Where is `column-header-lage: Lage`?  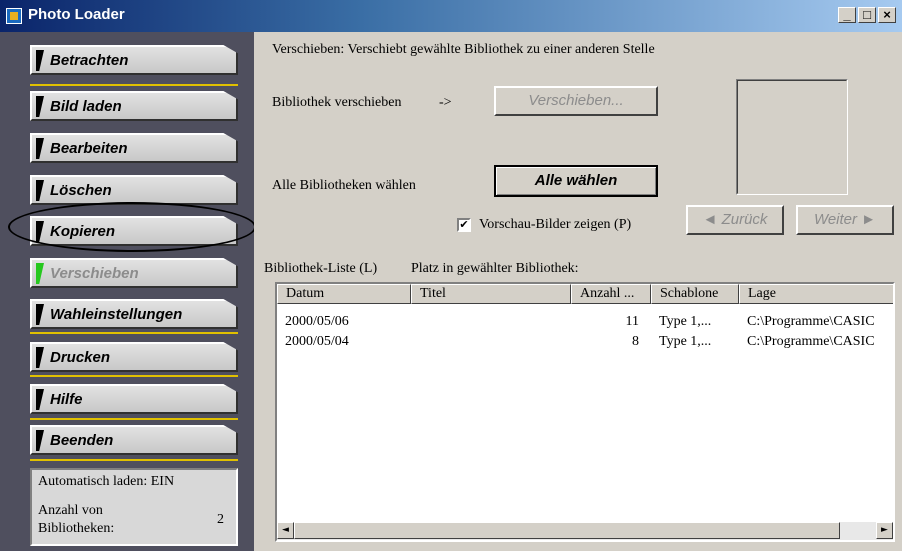
column-header-lage: Lage is located at coordinates (816, 294).